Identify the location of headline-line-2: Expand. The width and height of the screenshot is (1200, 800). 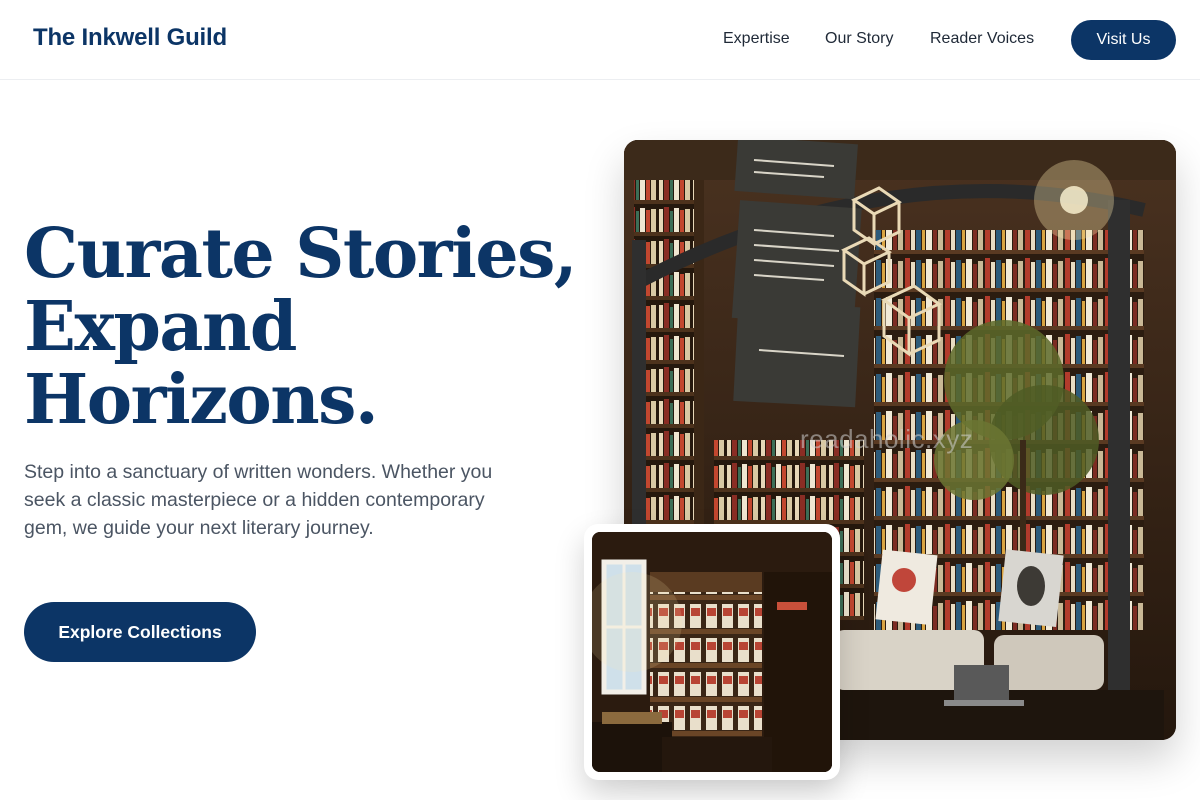
(160, 327).